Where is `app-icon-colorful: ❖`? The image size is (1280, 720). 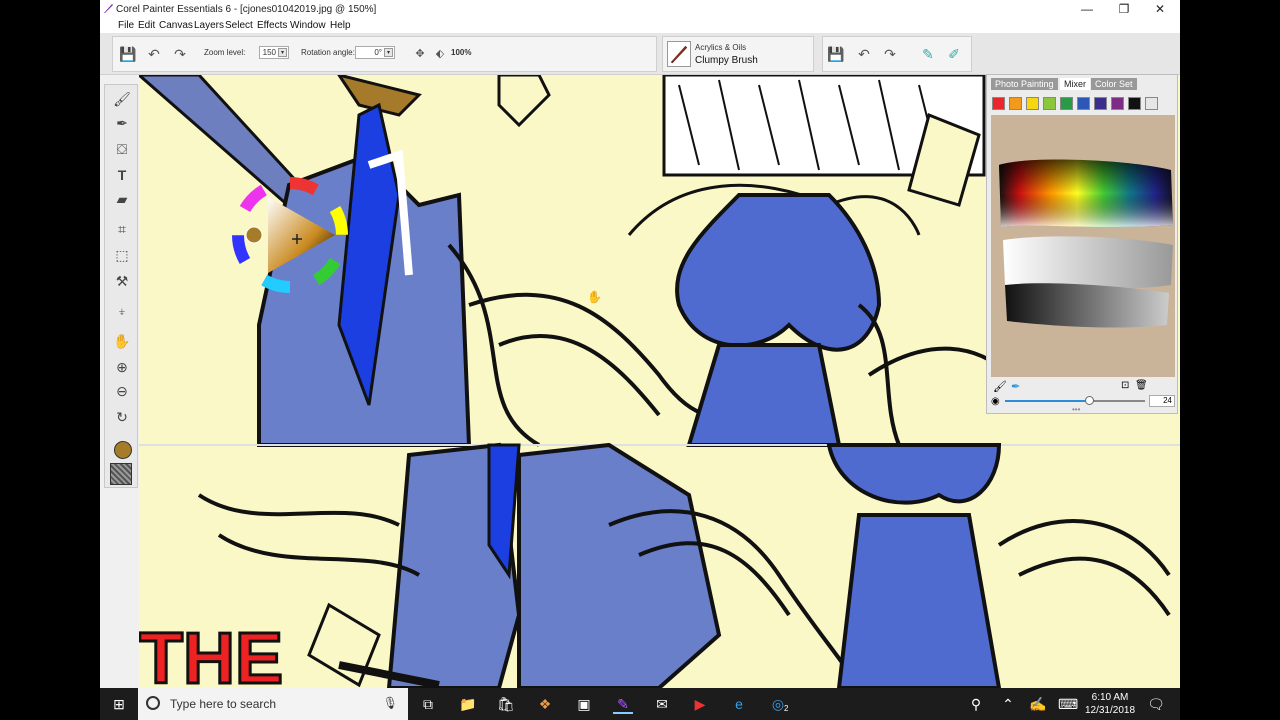
app-icon-colorful: ❖ is located at coordinates (545, 704).